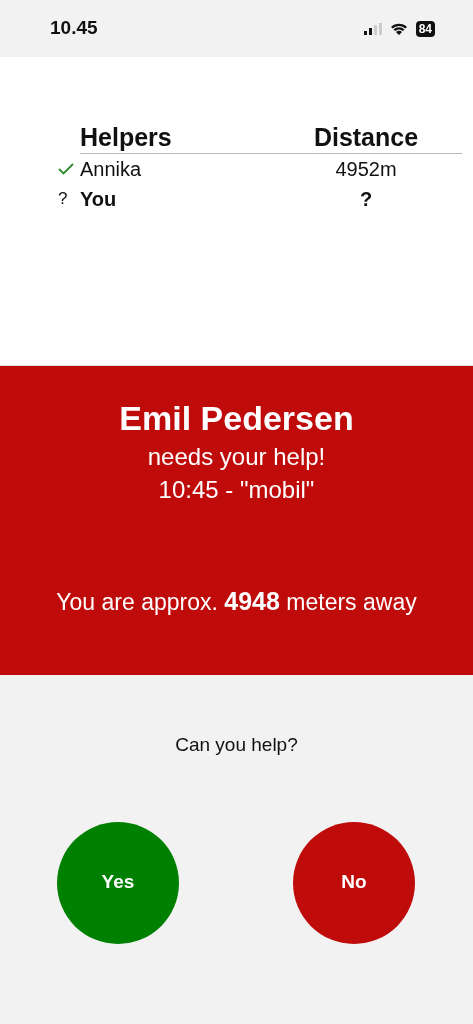 The height and width of the screenshot is (1024, 473). Describe the element at coordinates (63, 199) in the screenshot. I see `status-marker: ?` at that location.